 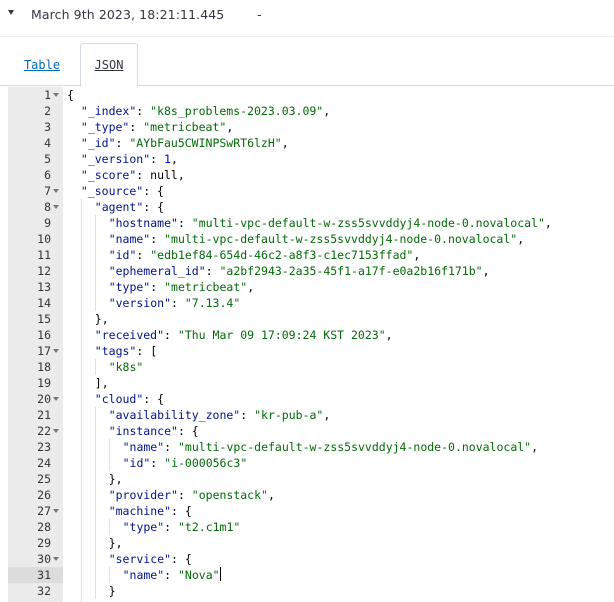 What do you see at coordinates (311, 399) in the screenshot?
I see `code-line: 20 "cloud": {` at bounding box center [311, 399].